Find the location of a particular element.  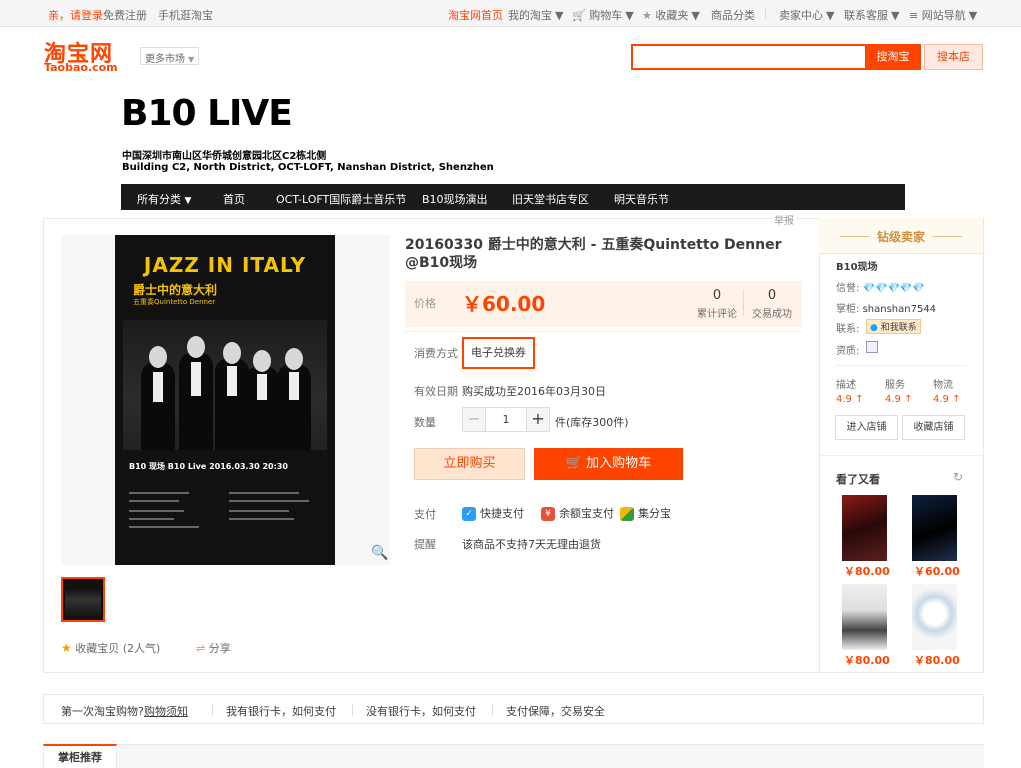

zoom-icon: 🔍 is located at coordinates (379, 553).